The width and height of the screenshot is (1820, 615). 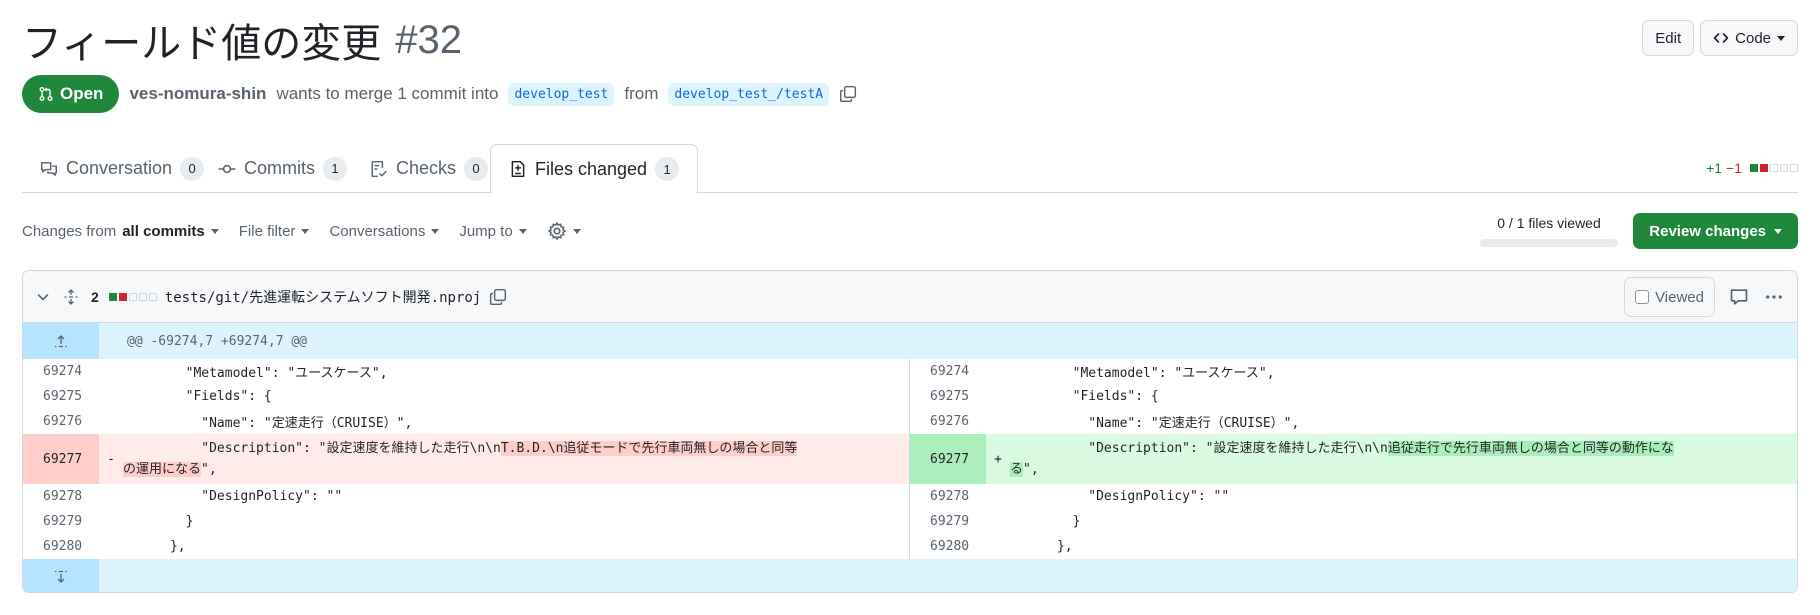 I want to click on diff-sign: -, so click(x=111, y=459).